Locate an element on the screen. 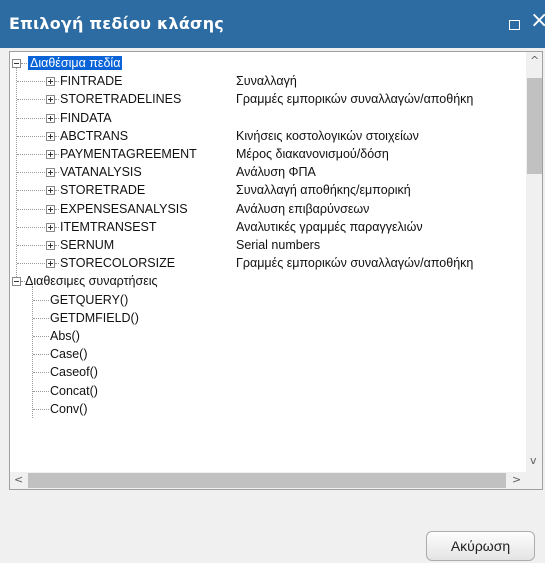 Image resolution: width=545 pixels, height=563 pixels. field-description: Ανάλυση ΦΠΑ is located at coordinates (276, 172).